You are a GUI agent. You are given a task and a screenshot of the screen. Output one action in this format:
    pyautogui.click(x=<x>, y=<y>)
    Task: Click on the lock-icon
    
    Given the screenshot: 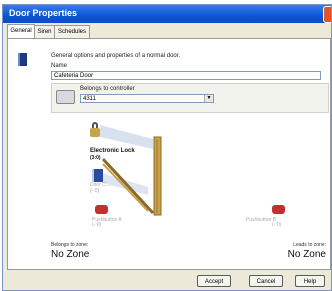 What is the action you would take?
    pyautogui.click(x=95, y=132)
    